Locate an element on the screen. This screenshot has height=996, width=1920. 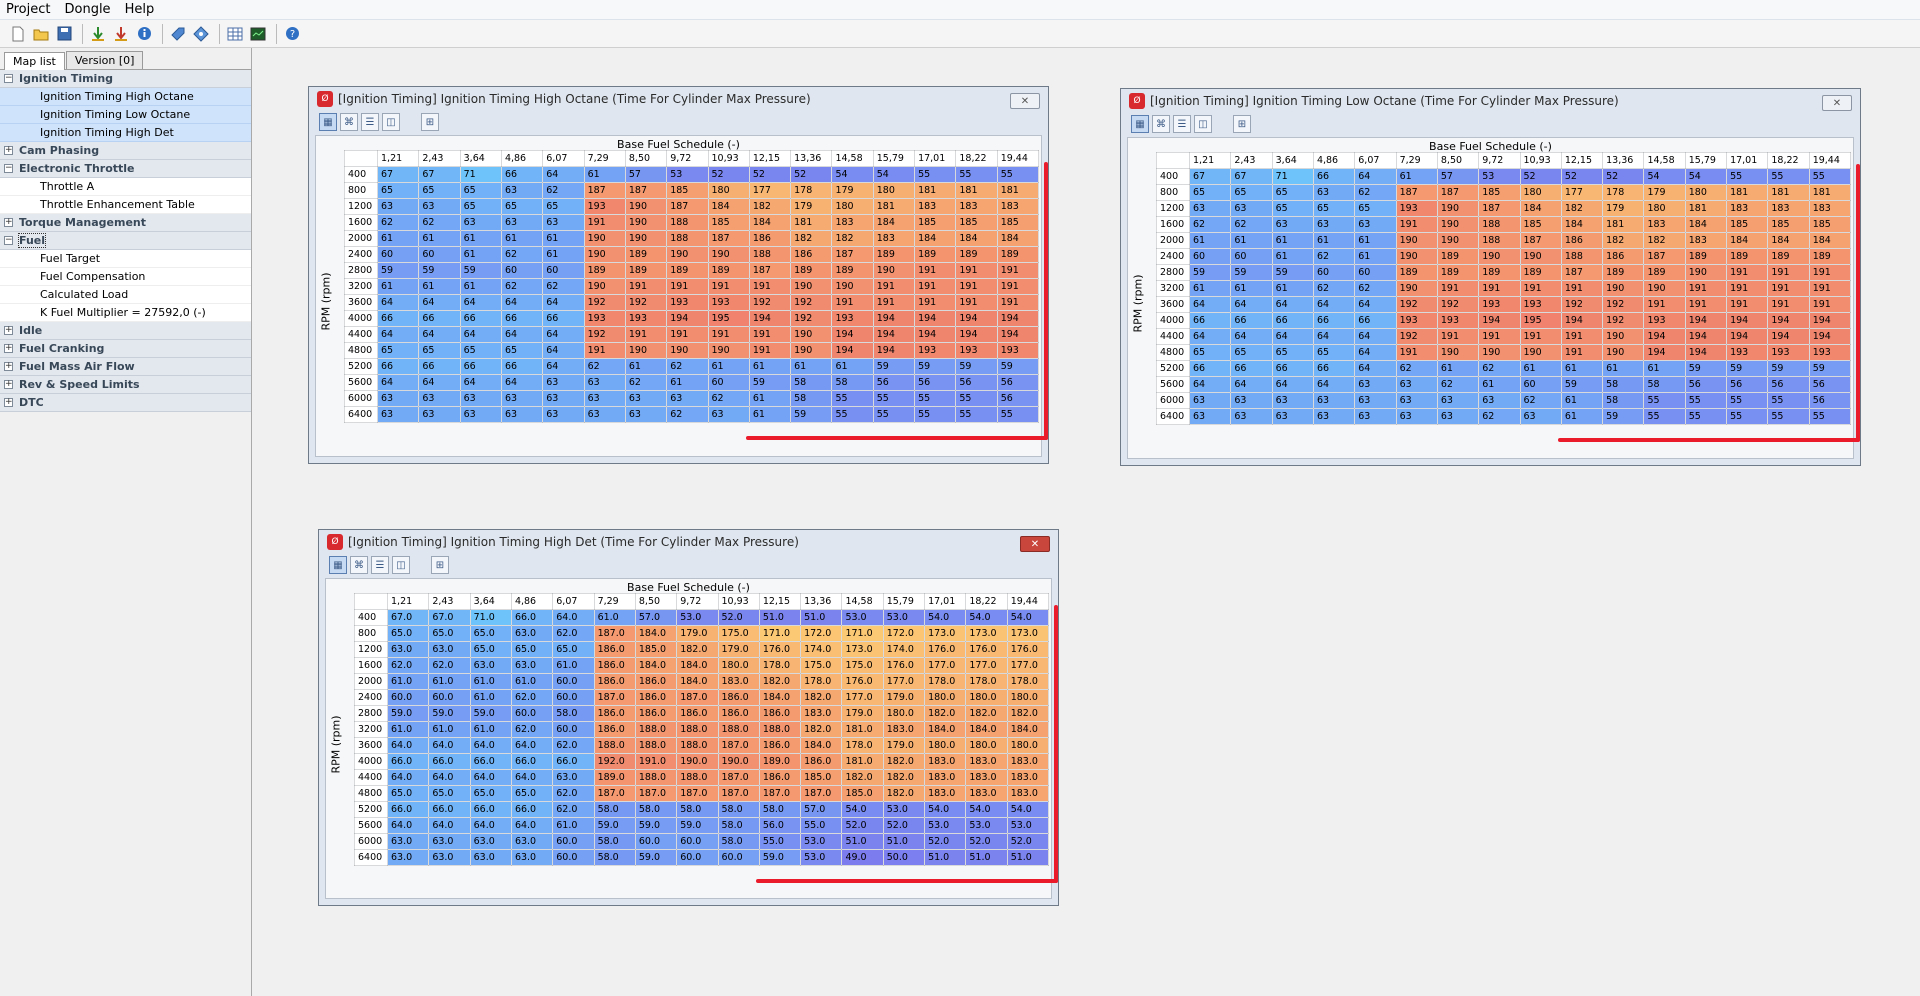
row-header: 400 is located at coordinates (371, 617).